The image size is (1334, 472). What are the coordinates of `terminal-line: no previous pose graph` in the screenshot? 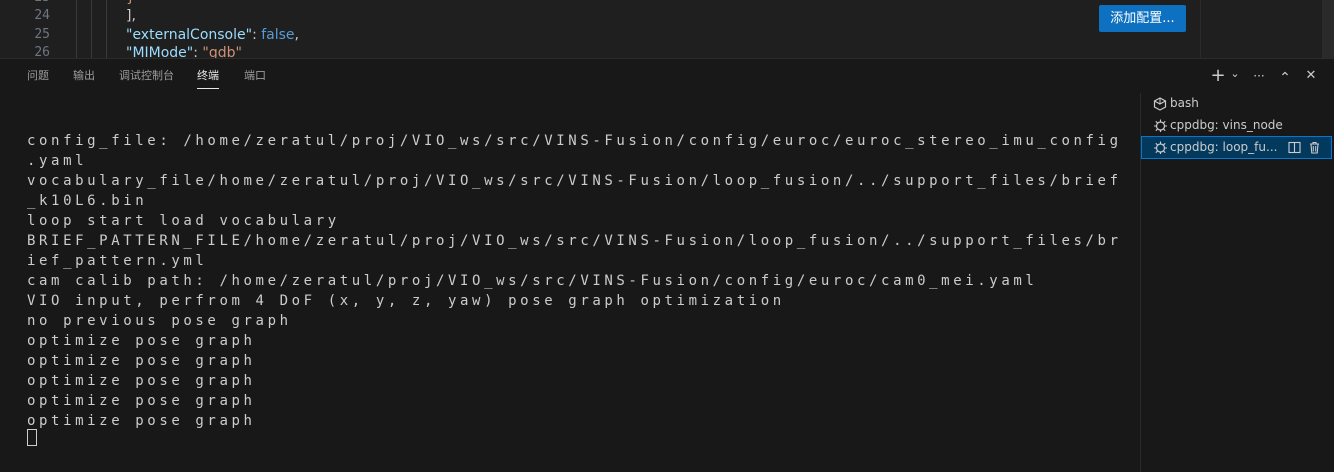 It's located at (159, 321).